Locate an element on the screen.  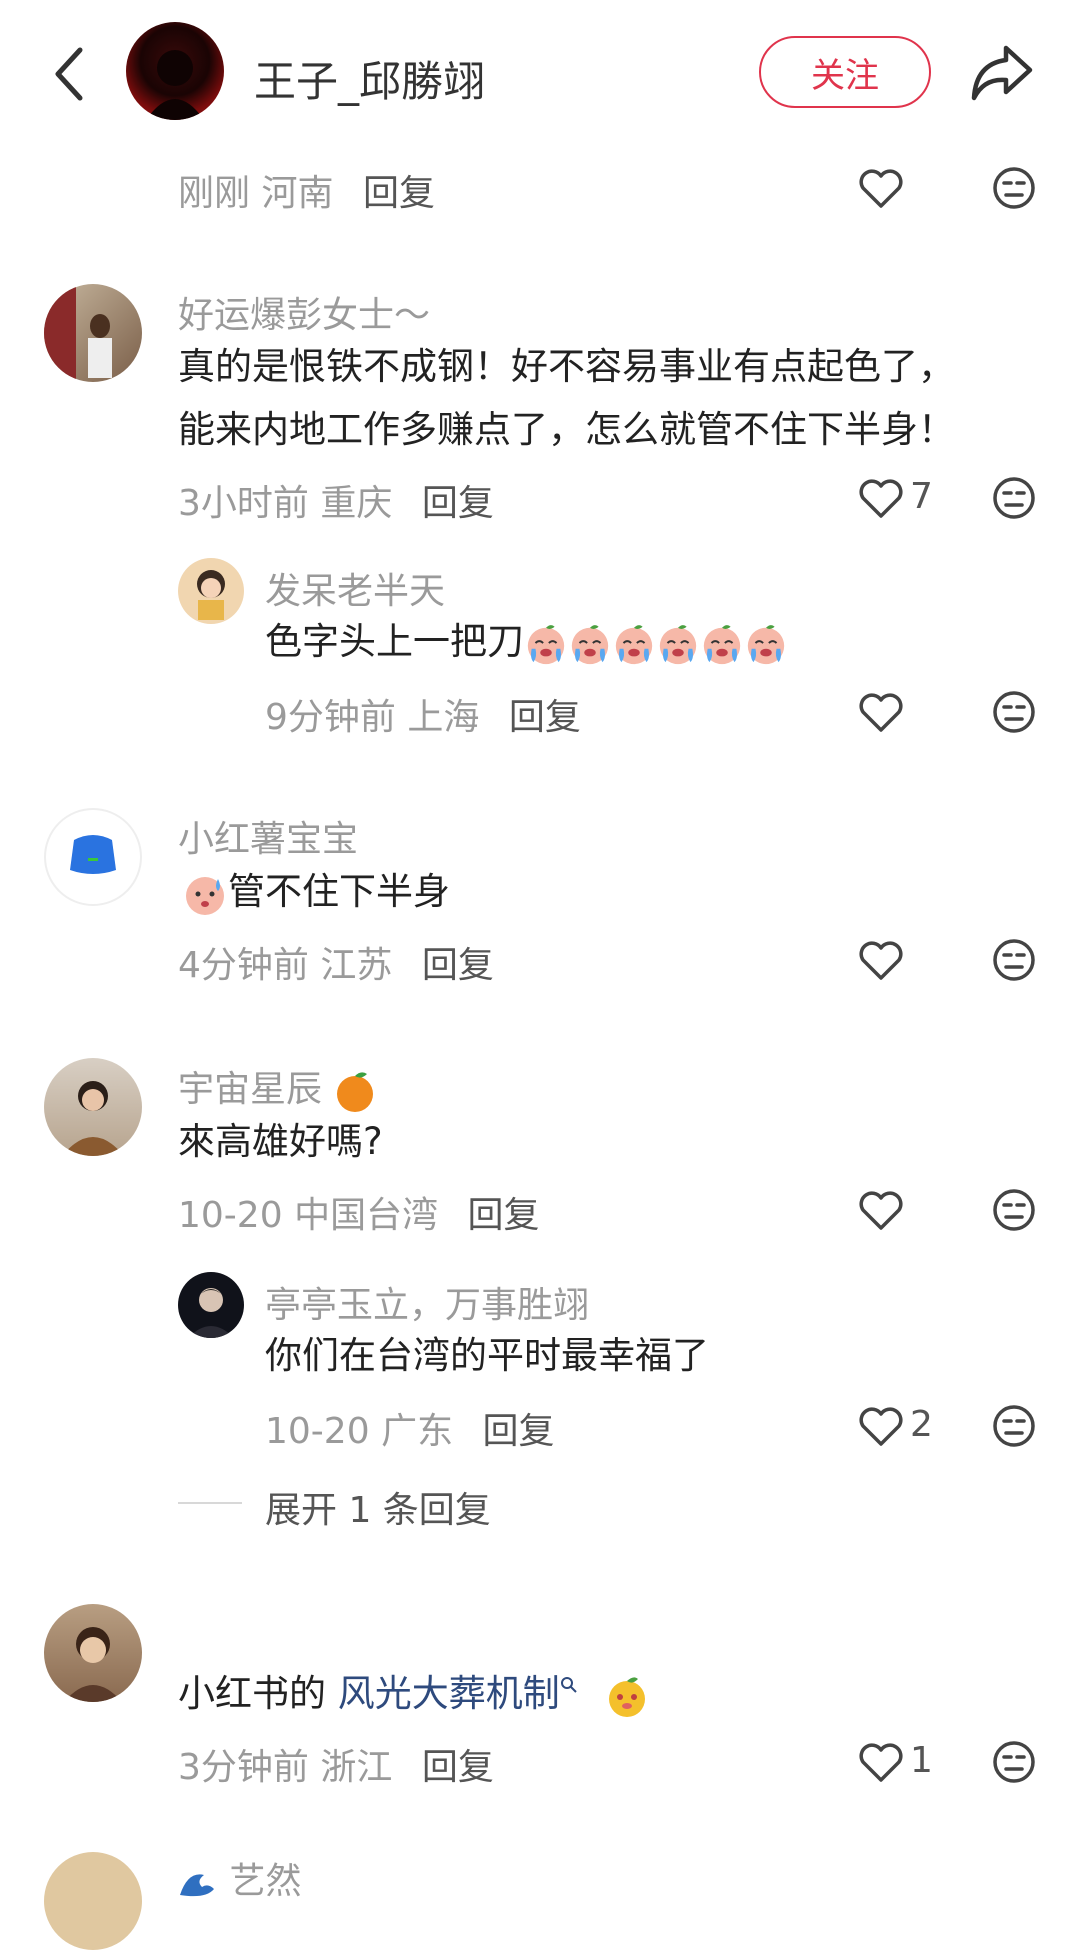
comment-location: 江苏 is located at coordinates (356, 965).